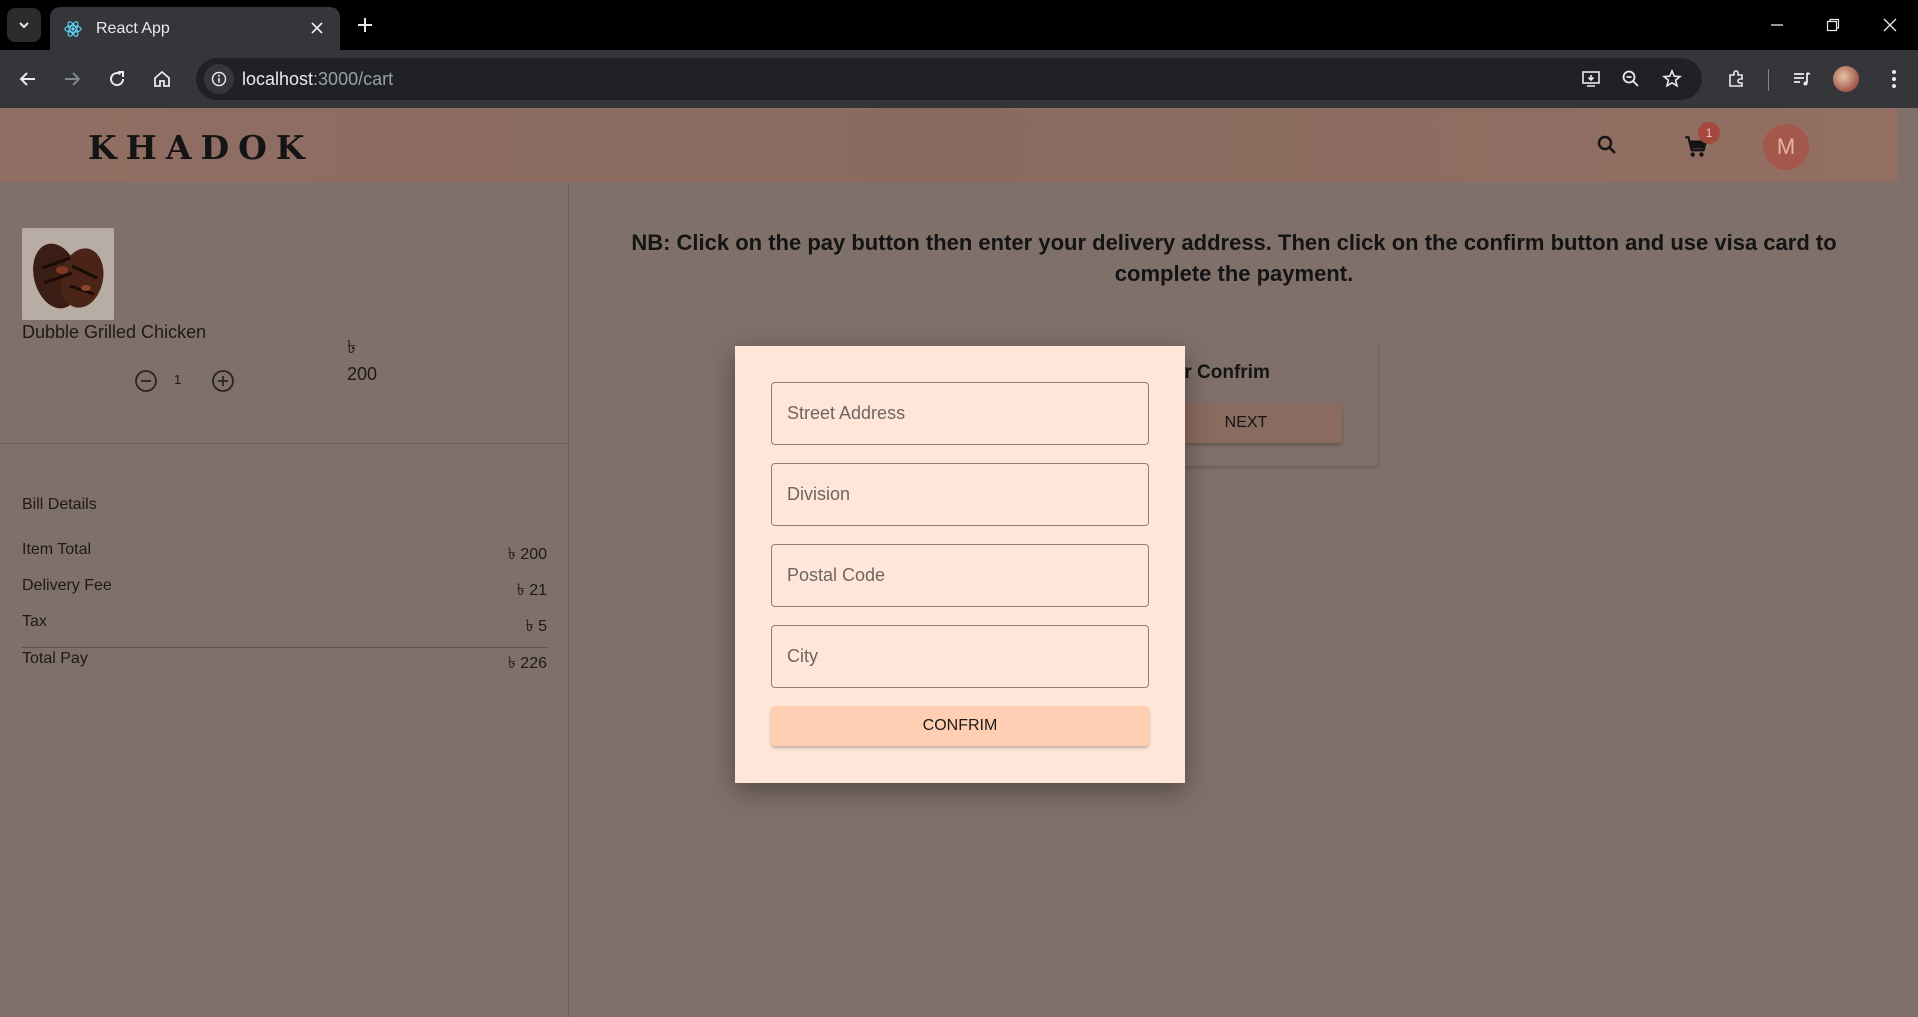  What do you see at coordinates (201, 147) in the screenshot?
I see `site-logo: KHADOK` at bounding box center [201, 147].